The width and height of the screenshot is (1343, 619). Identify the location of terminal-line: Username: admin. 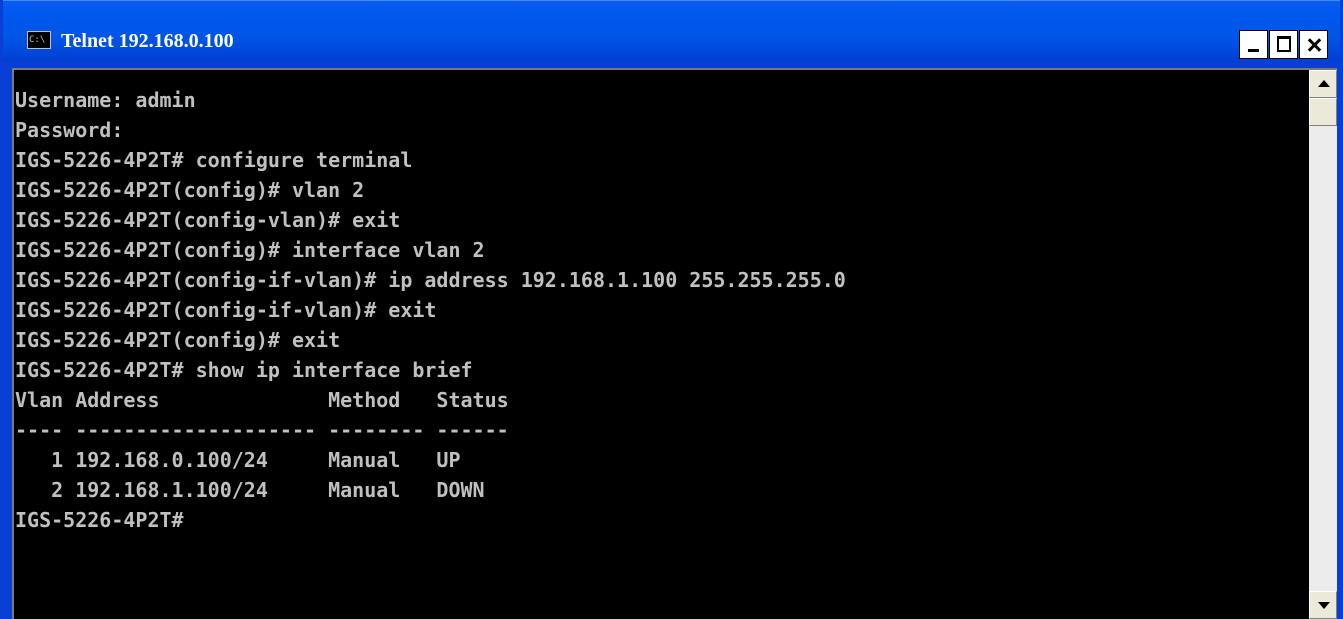
(105, 100).